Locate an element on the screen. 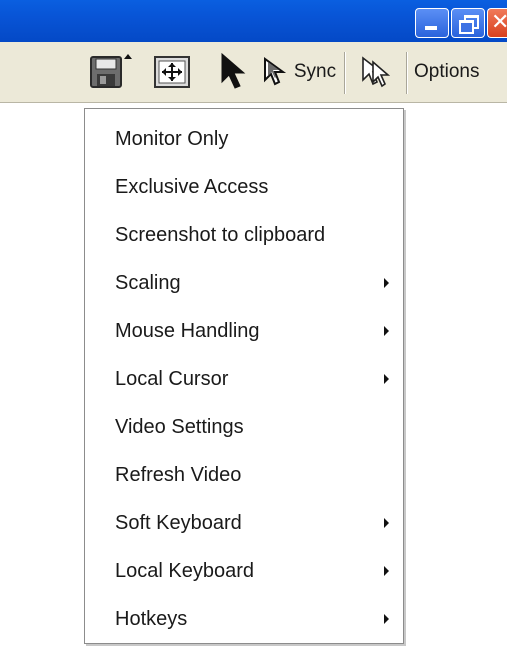 The height and width of the screenshot is (664, 507). single-cursor-button is located at coordinates (377, 72).